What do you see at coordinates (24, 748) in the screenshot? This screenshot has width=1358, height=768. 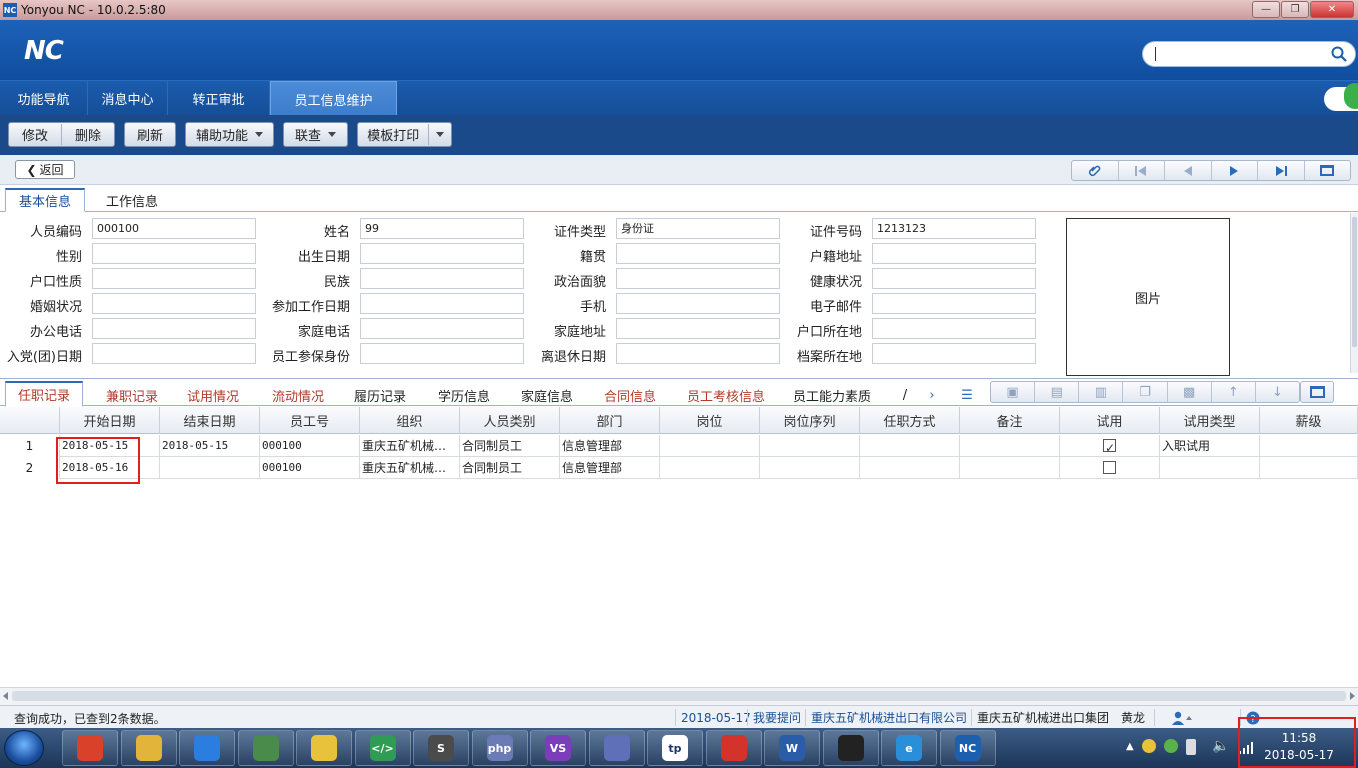 I see `start-button` at bounding box center [24, 748].